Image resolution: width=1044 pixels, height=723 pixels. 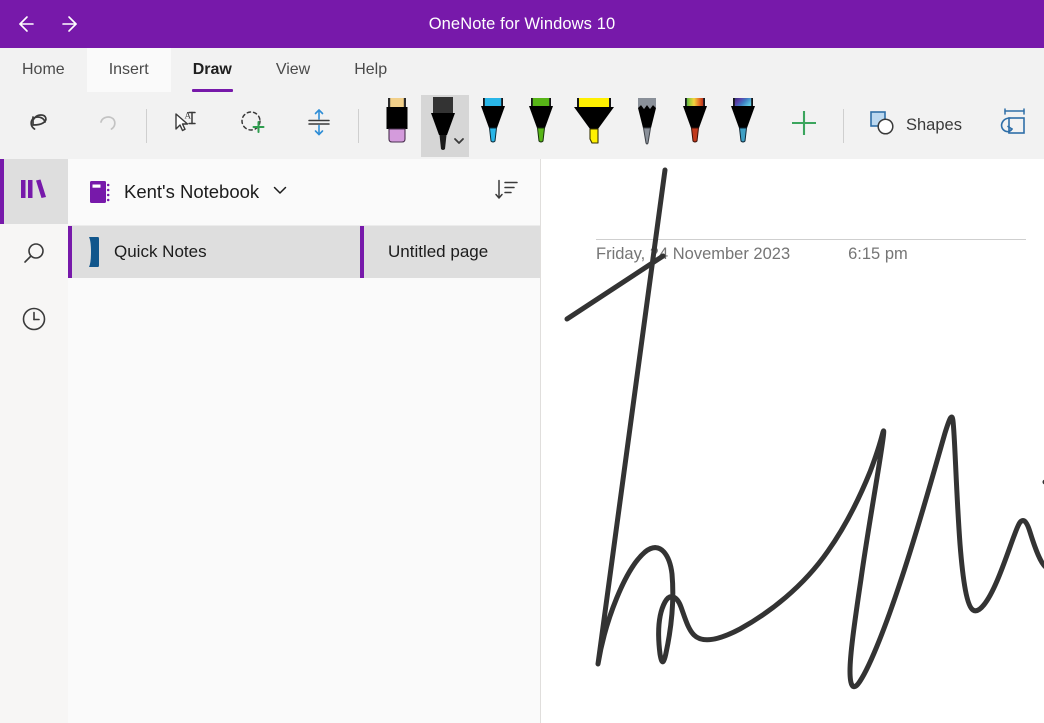 I want to click on plus-icon, so click(x=804, y=125).